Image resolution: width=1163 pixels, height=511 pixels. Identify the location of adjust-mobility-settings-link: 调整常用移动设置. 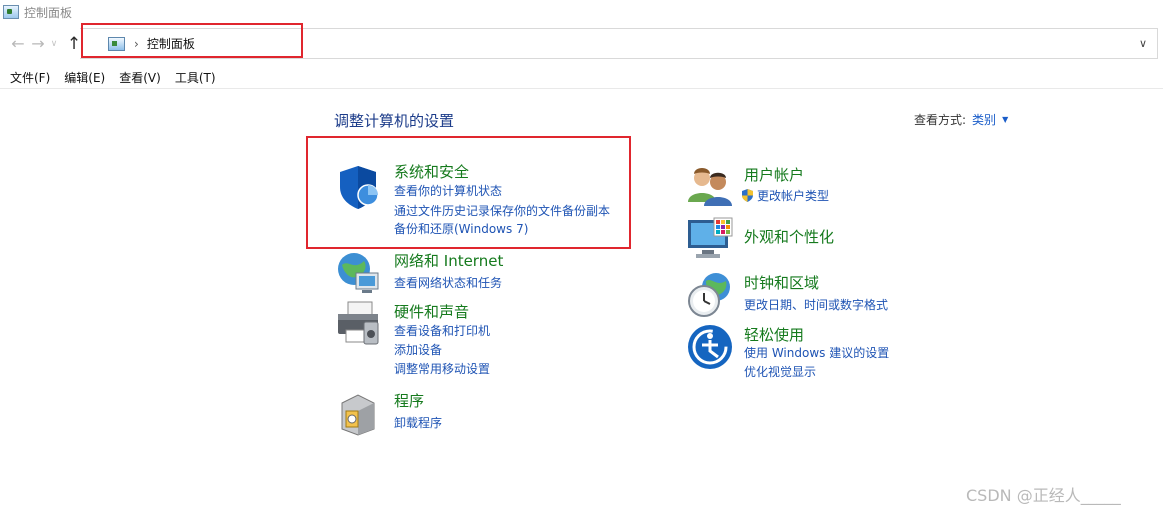
(442, 368).